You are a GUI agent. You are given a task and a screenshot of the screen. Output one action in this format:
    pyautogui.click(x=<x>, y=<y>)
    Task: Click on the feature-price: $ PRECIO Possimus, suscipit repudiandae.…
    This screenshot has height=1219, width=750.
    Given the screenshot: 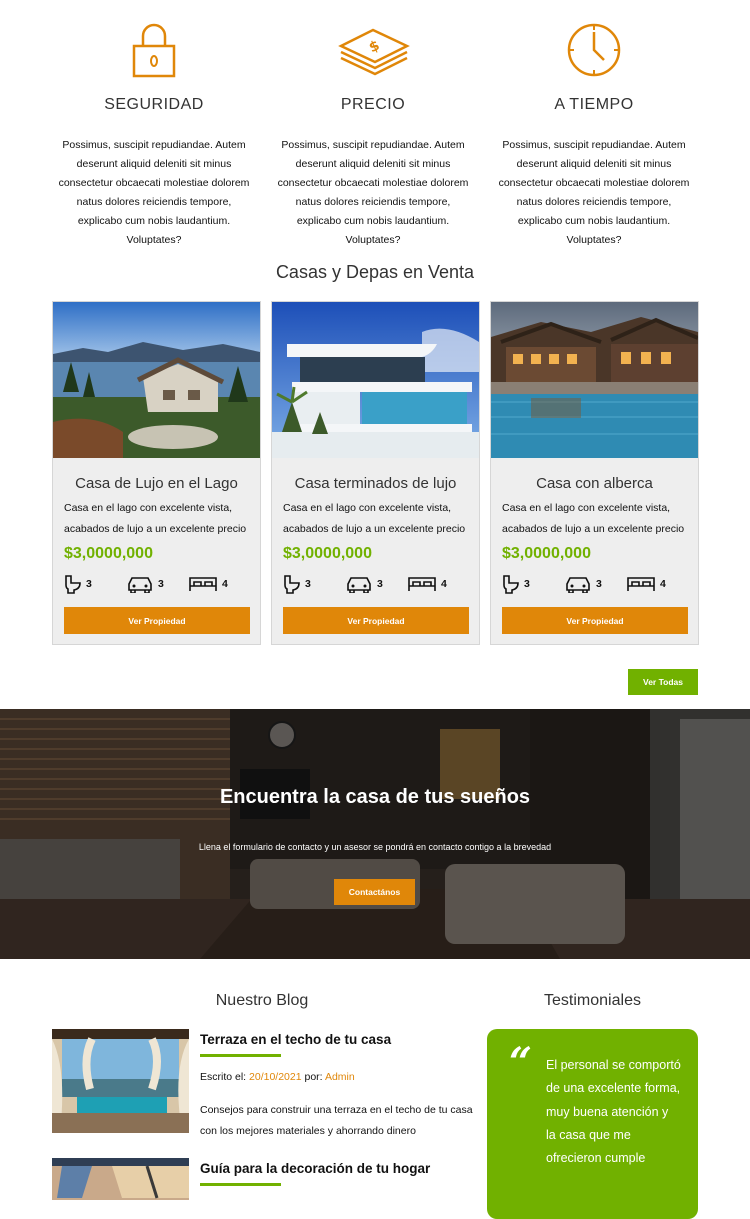 What is the action you would take?
    pyautogui.click(x=373, y=134)
    